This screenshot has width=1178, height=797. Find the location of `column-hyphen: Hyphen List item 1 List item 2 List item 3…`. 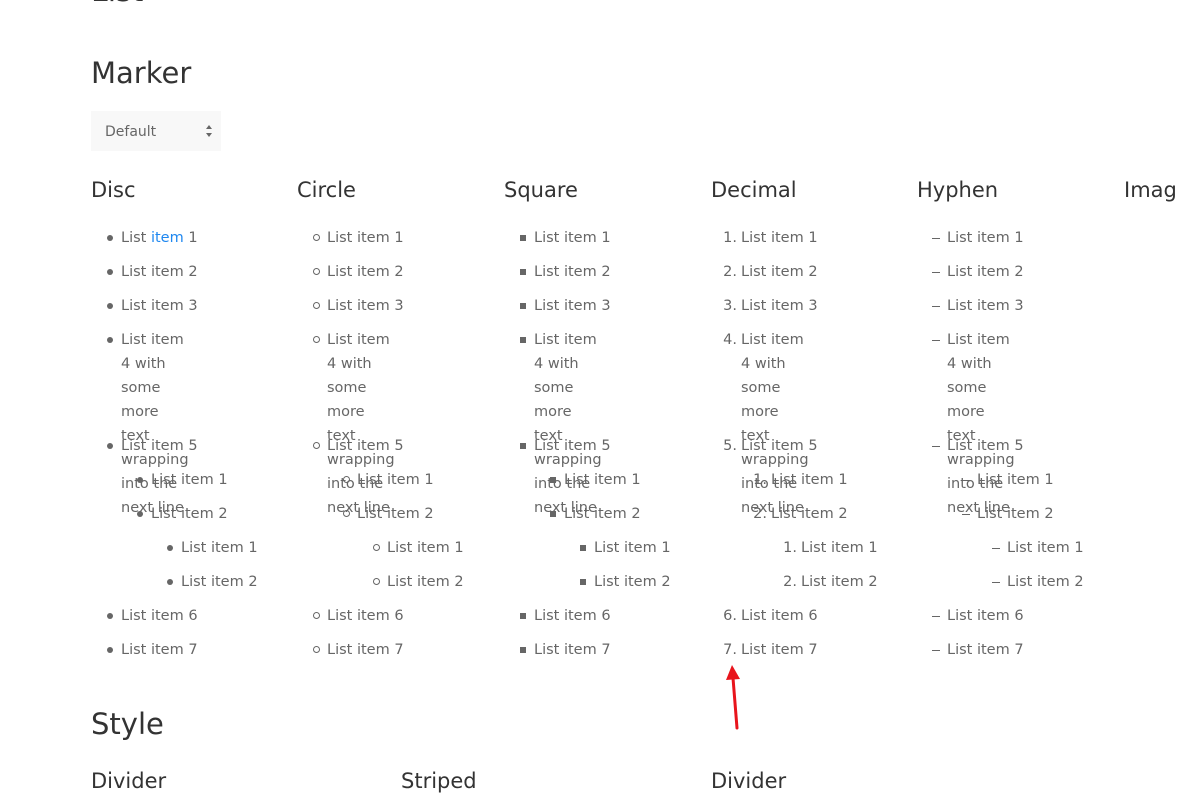

column-hyphen: Hyphen List item 1 List item 2 List item 3… is located at coordinates (1017, 416).